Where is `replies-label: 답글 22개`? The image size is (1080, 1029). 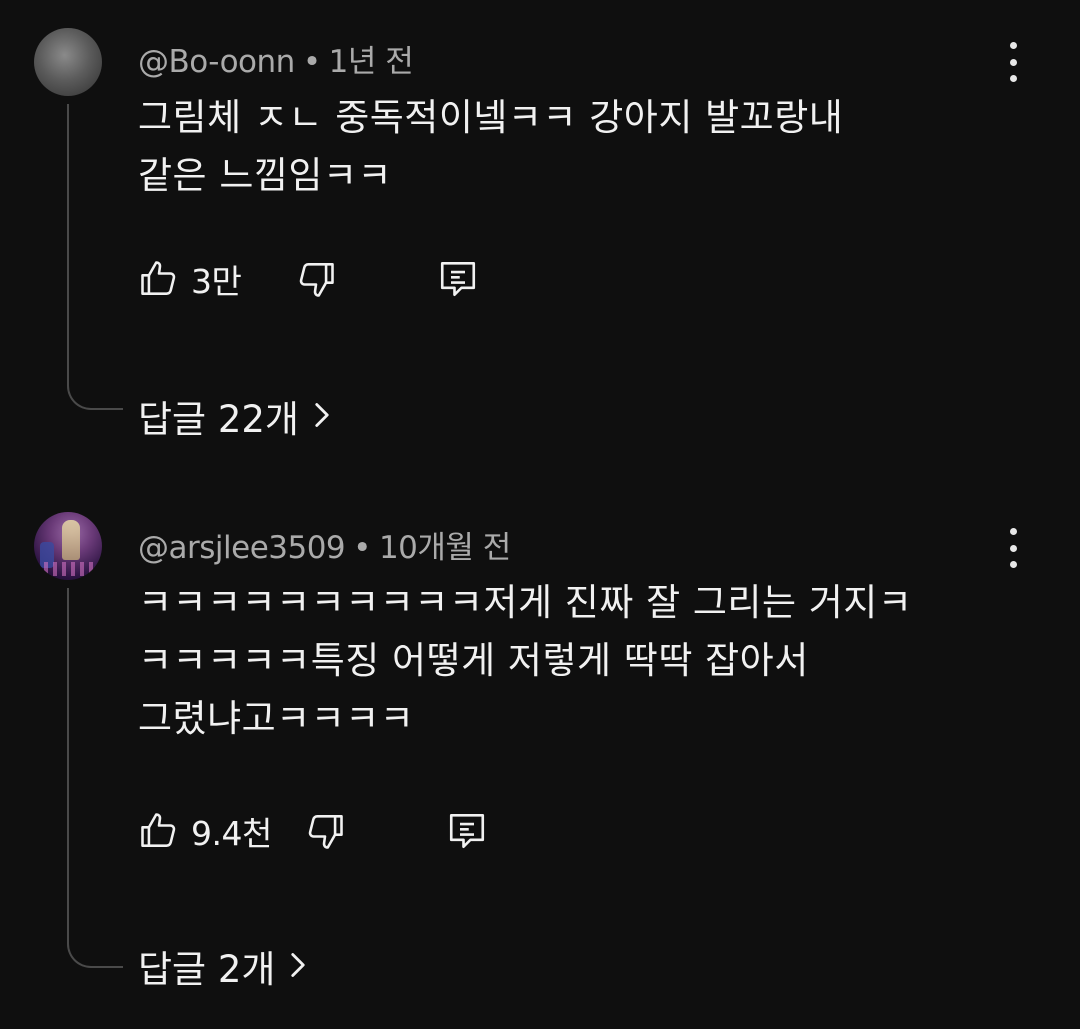
replies-label: 답글 22개 is located at coordinates (218, 419).